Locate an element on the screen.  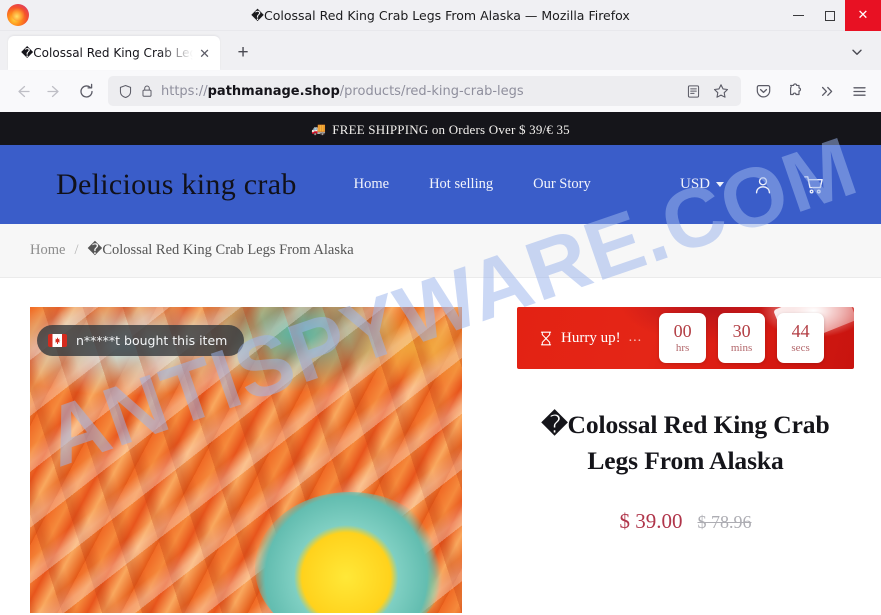
countdown-hours: 00 hrs is located at coordinates (683, 338).